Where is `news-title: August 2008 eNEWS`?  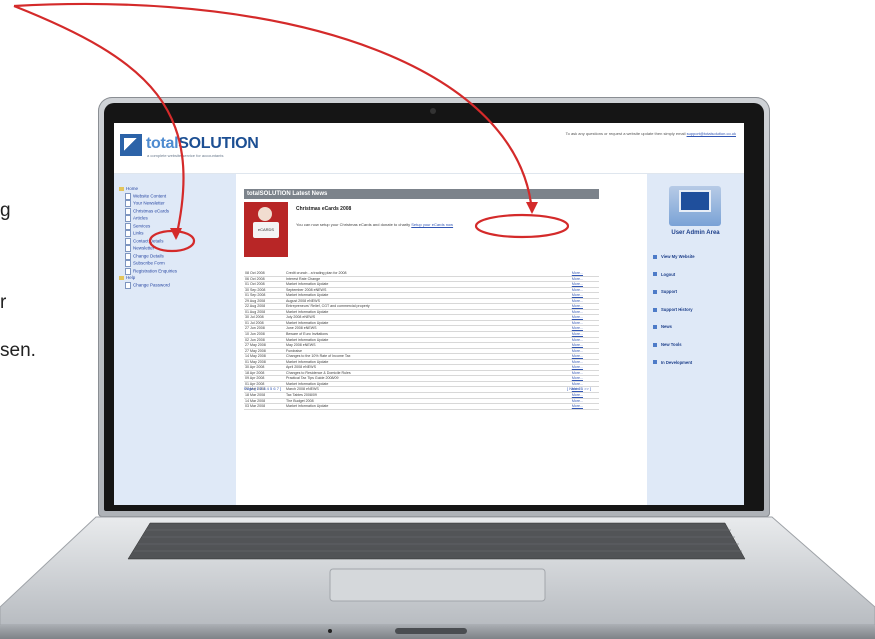
news-title: August 2008 eNEWS is located at coordinates (303, 300).